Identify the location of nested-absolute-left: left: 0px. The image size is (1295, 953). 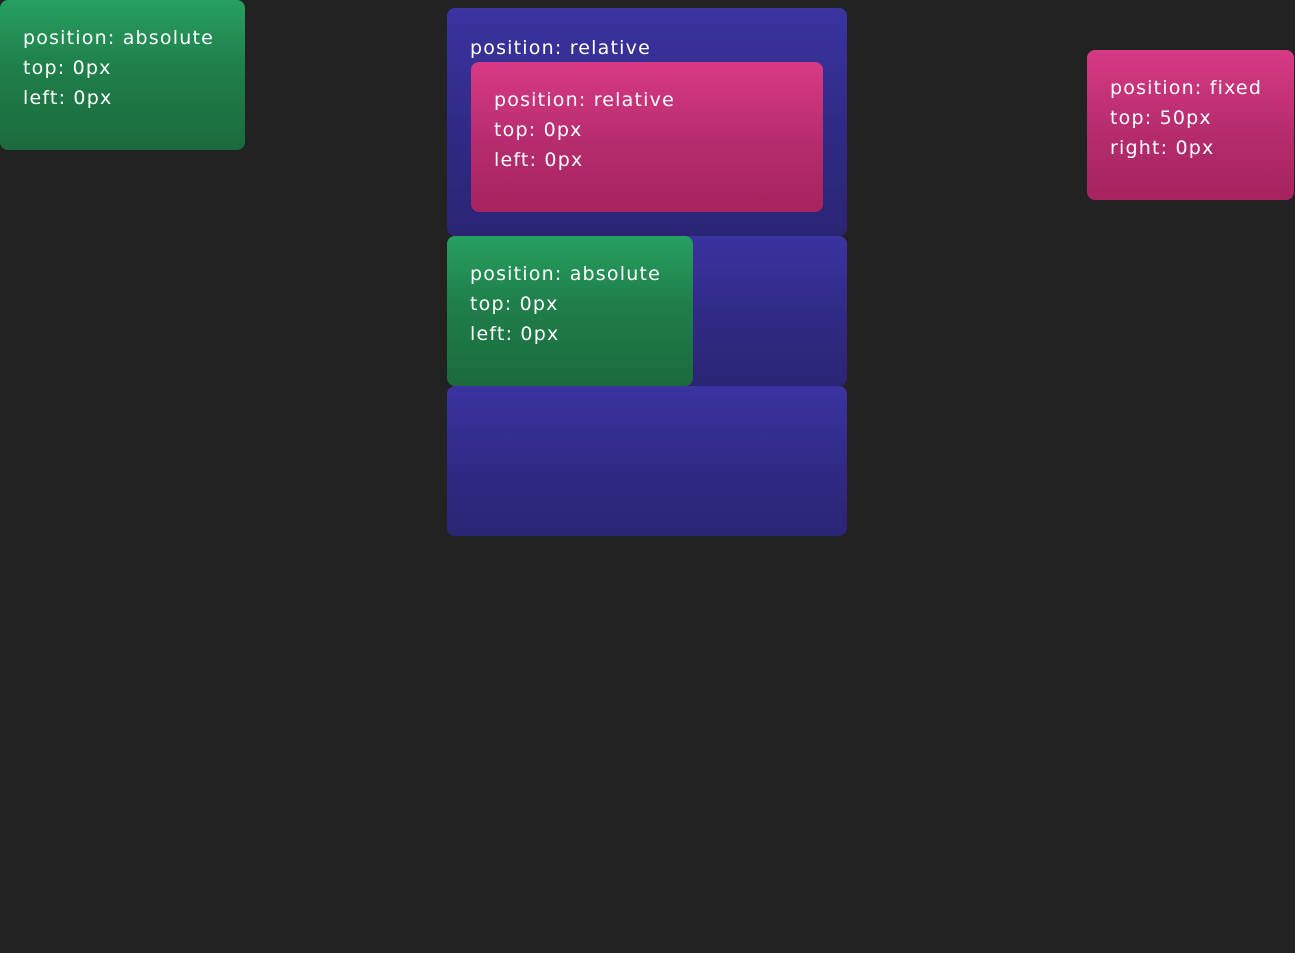
(515, 334).